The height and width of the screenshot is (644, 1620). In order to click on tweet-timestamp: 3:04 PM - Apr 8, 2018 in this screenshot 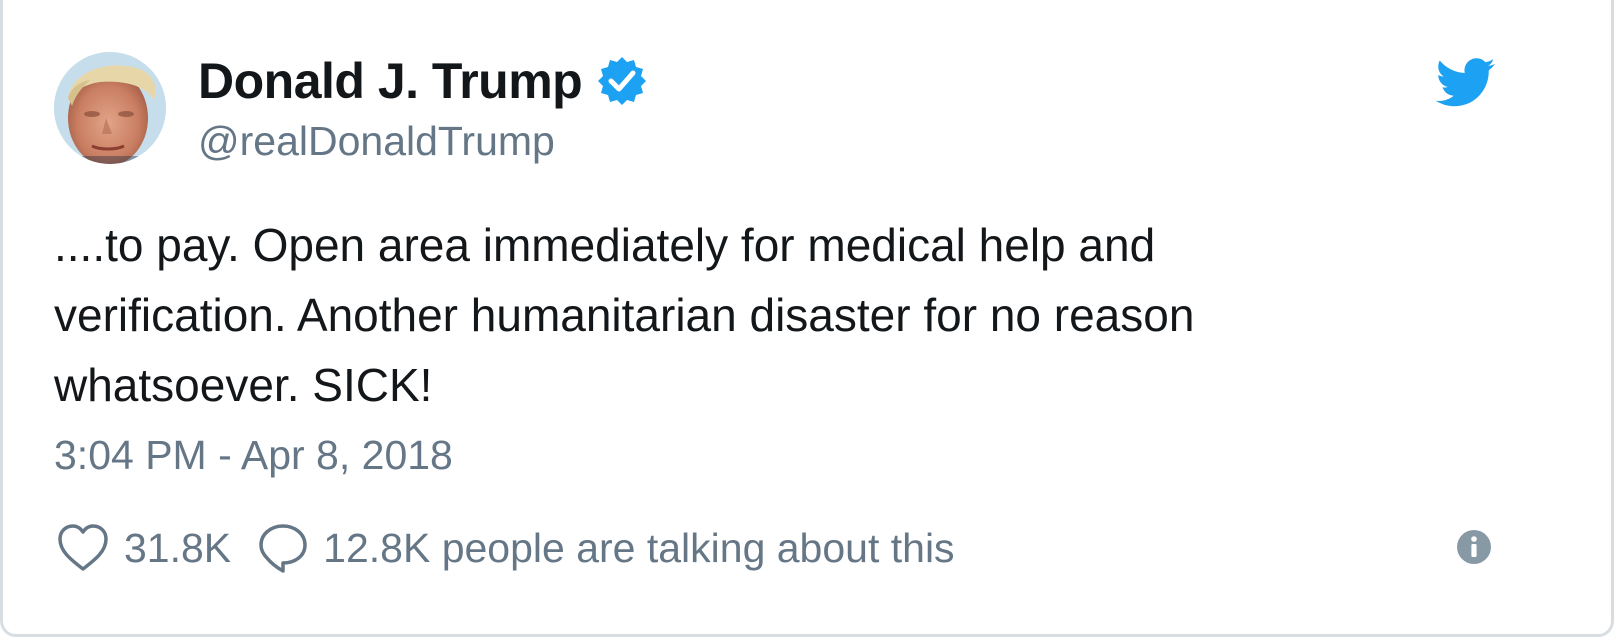, I will do `click(253, 455)`.